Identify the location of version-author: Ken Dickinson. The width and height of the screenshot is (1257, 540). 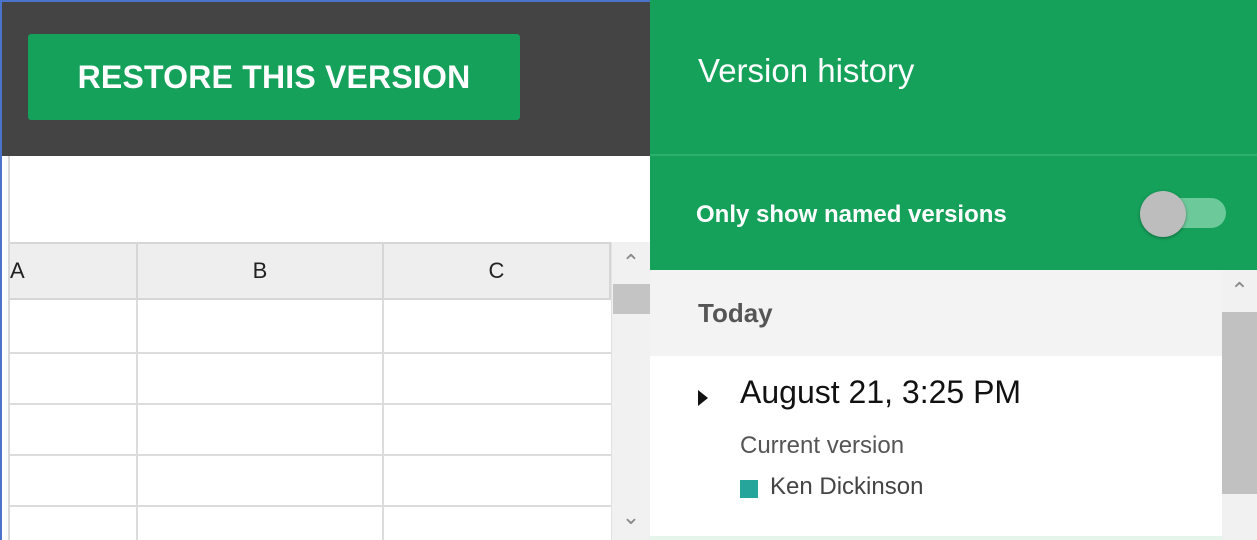
(847, 486).